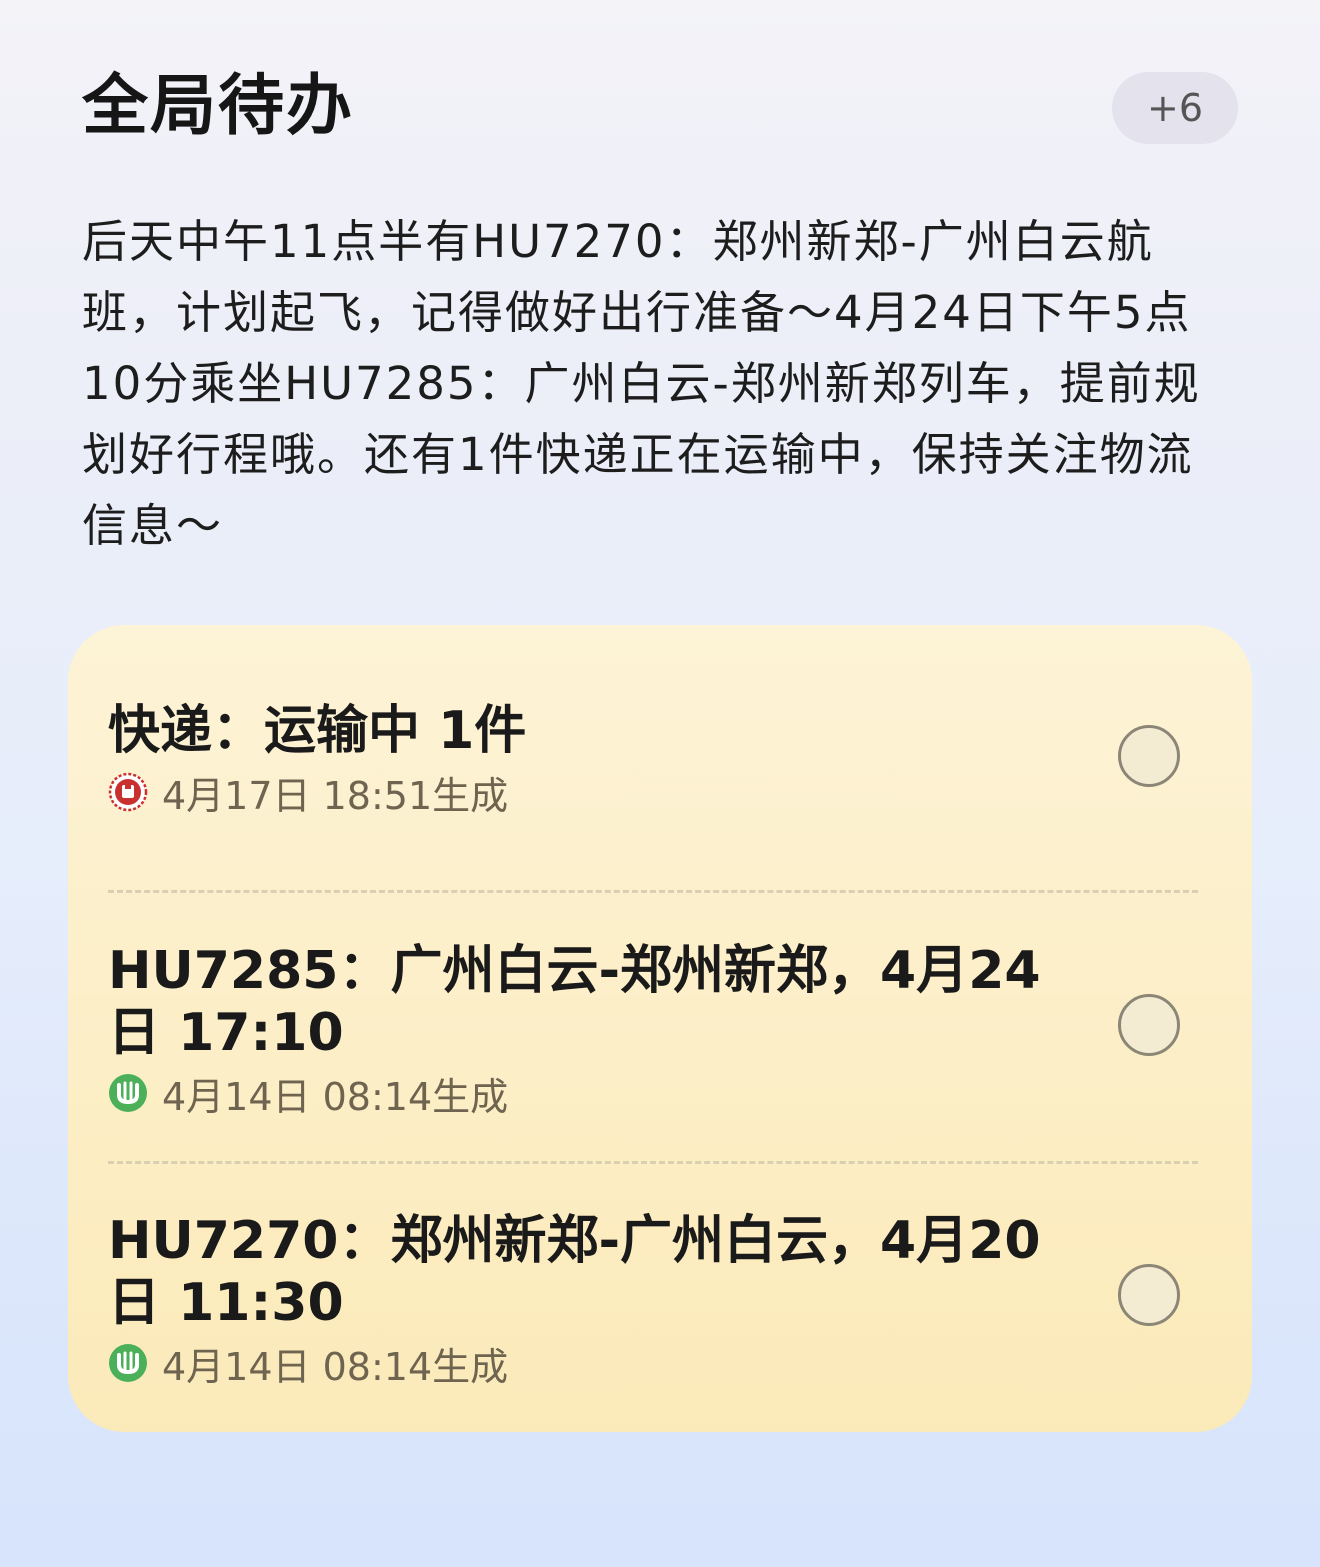 The height and width of the screenshot is (1567, 1320). I want to click on todo-item-time: 4月17日 18:51生成, so click(335, 795).